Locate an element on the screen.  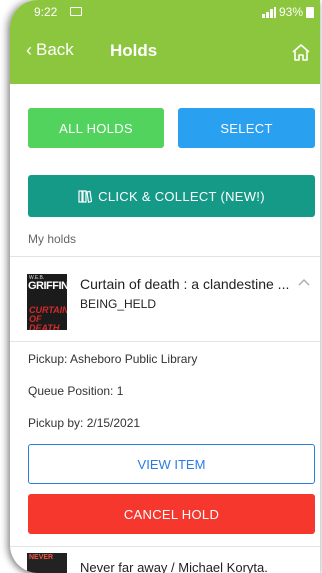
chevron-up-icon is located at coordinates (304, 282).